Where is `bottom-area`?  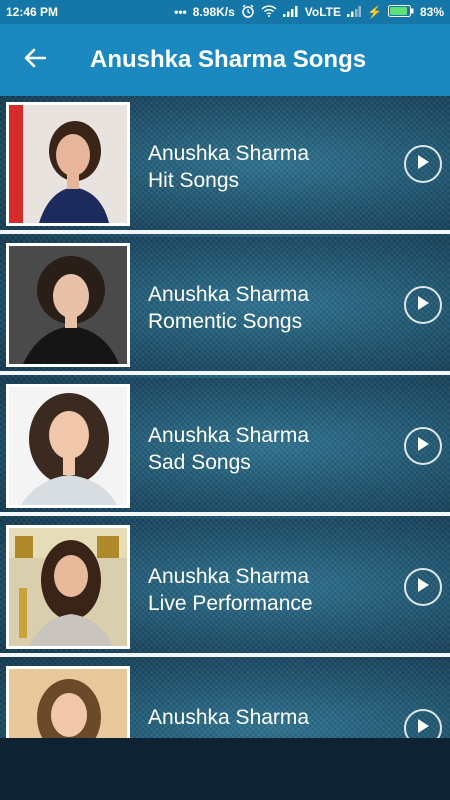 bottom-area is located at coordinates (225, 769).